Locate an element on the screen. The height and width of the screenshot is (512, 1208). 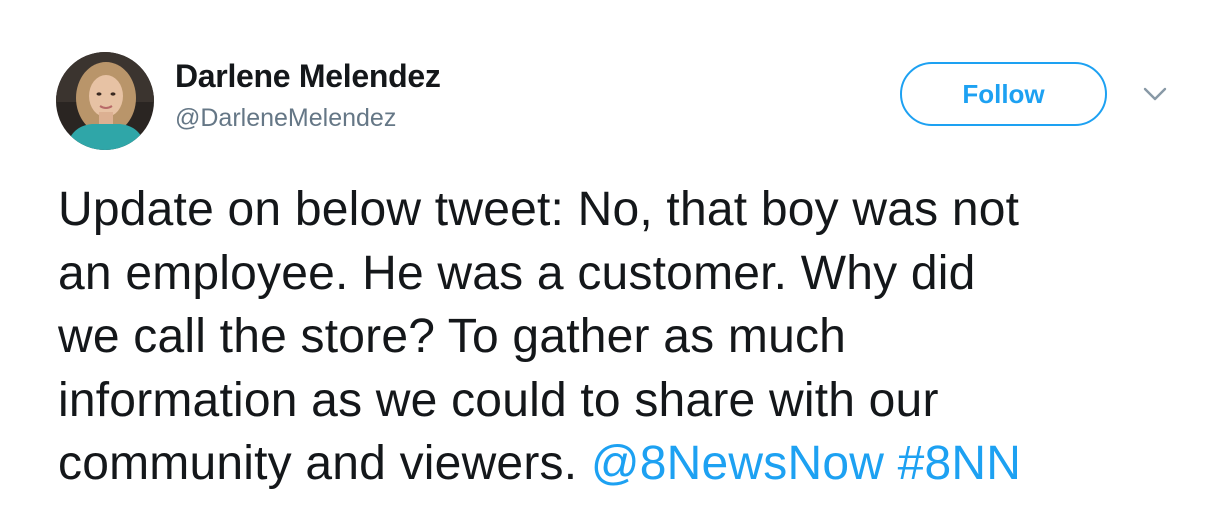
hashtag-link: #8NN is located at coordinates (960, 463).